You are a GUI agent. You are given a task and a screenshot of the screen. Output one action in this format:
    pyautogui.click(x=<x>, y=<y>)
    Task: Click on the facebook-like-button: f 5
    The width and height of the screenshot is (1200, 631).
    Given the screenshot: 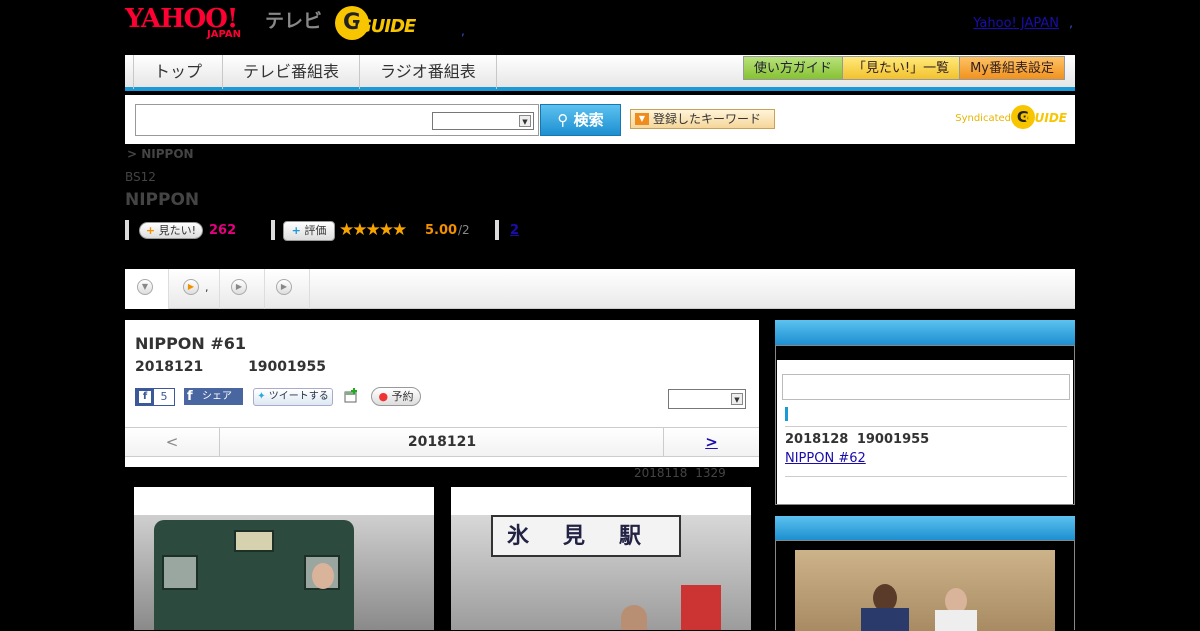 What is the action you would take?
    pyautogui.click(x=155, y=397)
    